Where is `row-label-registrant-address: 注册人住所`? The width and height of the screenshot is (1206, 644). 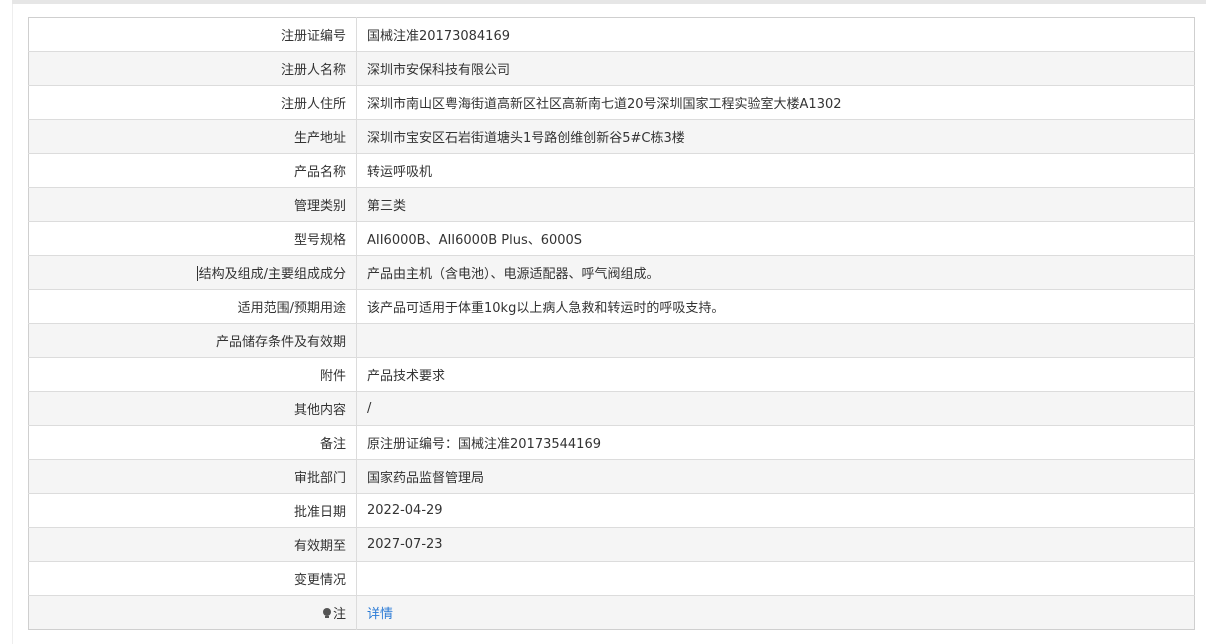 row-label-registrant-address: 注册人住所 is located at coordinates (192, 102).